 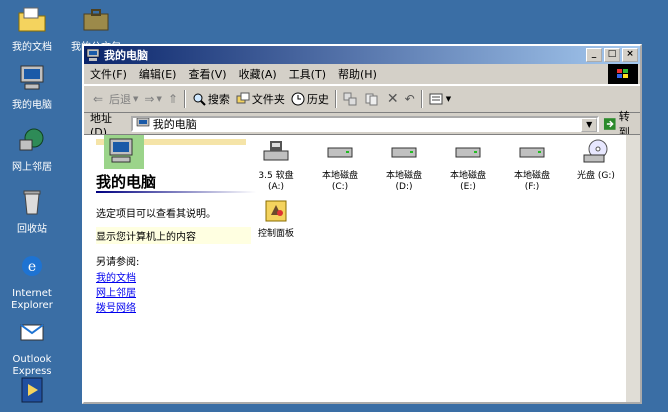 I want to click on drive-letter: (C:), so click(x=340, y=187).